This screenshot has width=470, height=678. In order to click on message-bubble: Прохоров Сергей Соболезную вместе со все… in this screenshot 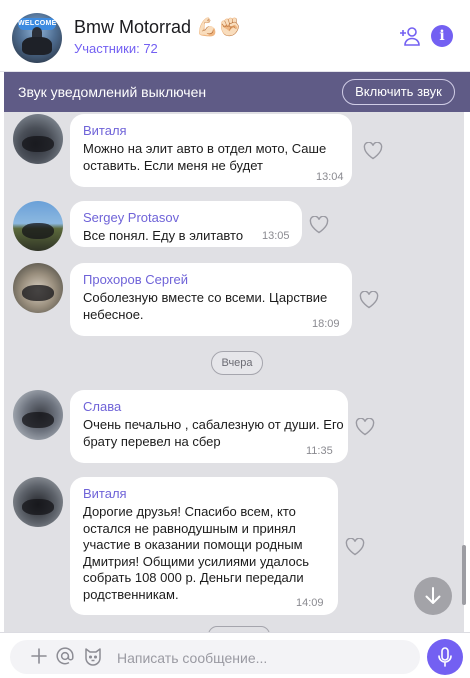, I will do `click(211, 299)`.